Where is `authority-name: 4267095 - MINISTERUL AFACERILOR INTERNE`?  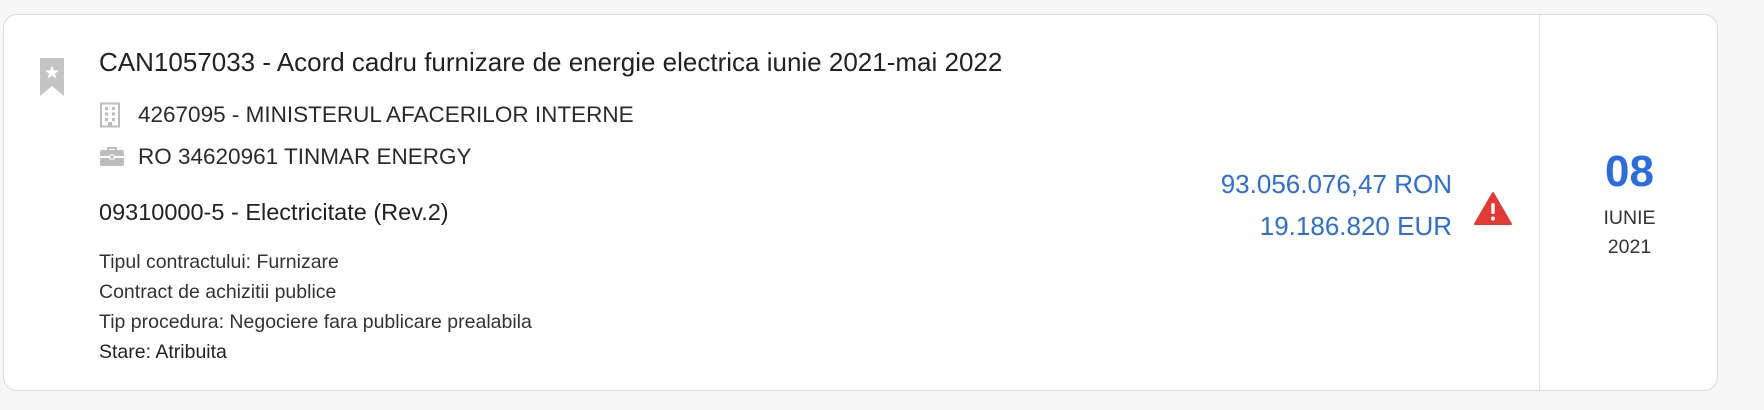
authority-name: 4267095 - MINISTERUL AFACERILOR INTERNE is located at coordinates (386, 115).